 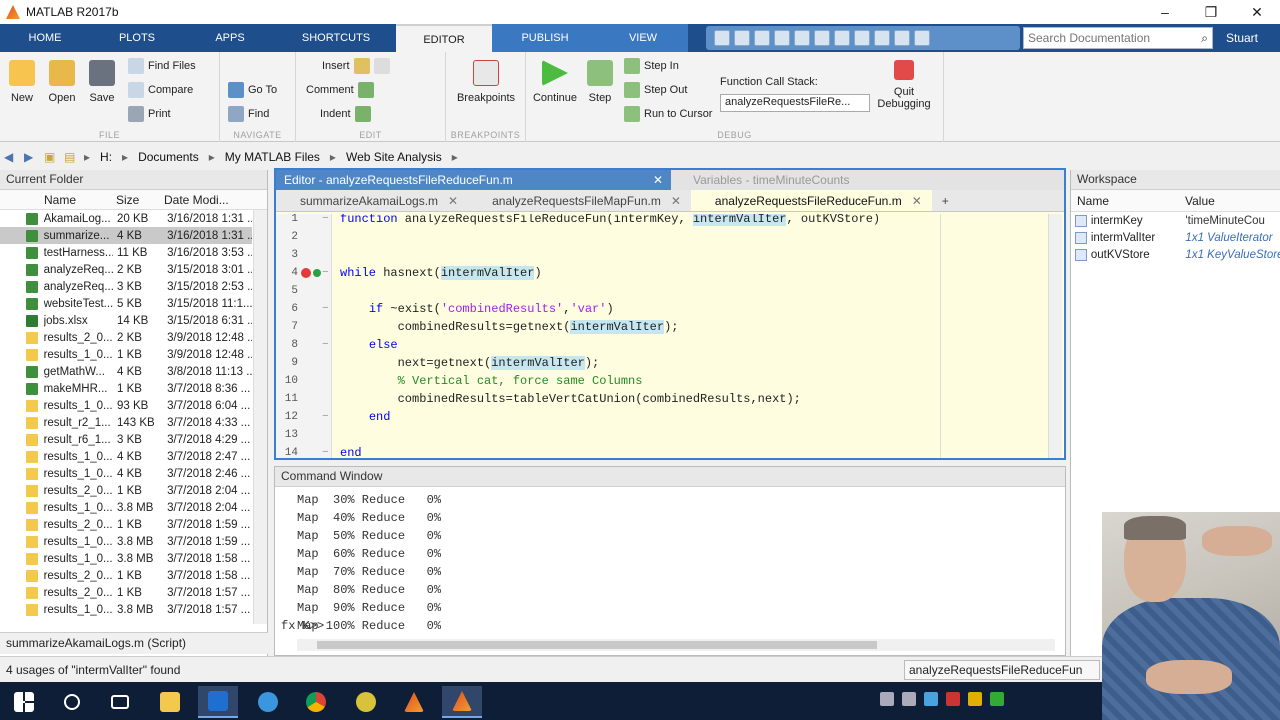 I want to click on line-number: 4, so click(x=290, y=273).